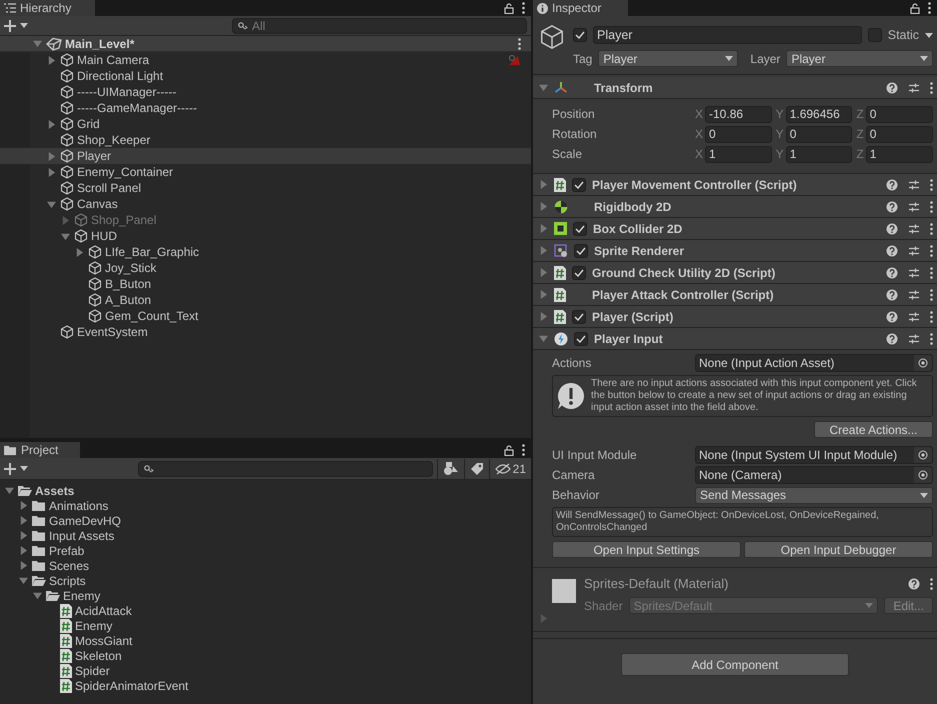 This screenshot has height=704, width=937. Describe the element at coordinates (265, 44) in the screenshot. I see `scene-row: Main_Level*` at that location.